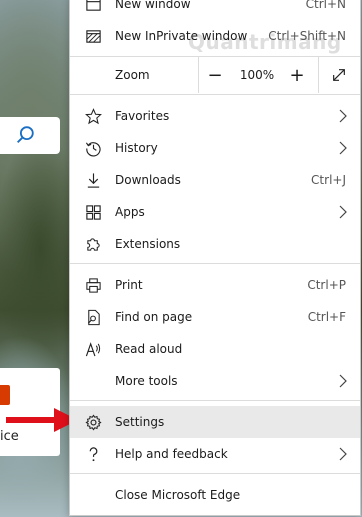 This screenshot has height=517, width=362. I want to click on shortcut-label: Ctrl+Shift+N, so click(307, 36).